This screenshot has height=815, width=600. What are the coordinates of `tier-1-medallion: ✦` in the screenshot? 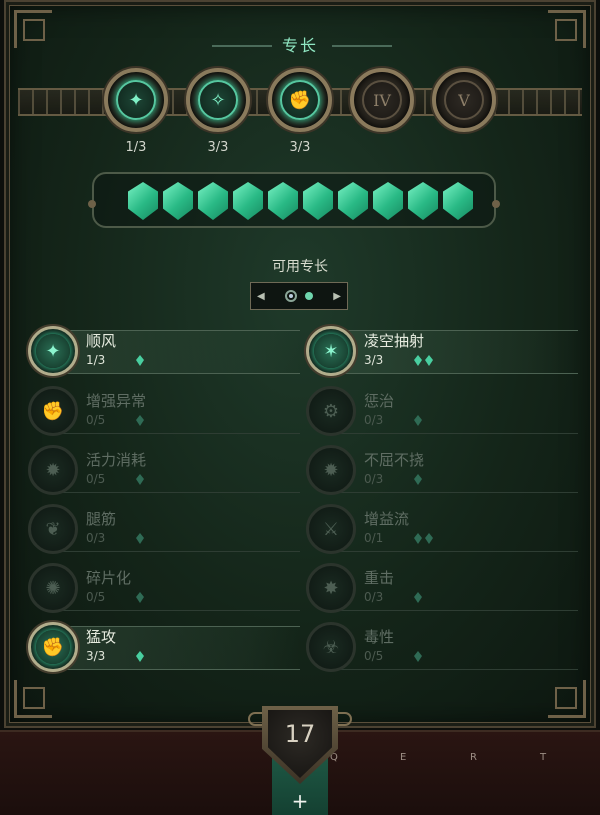 It's located at (136, 100).